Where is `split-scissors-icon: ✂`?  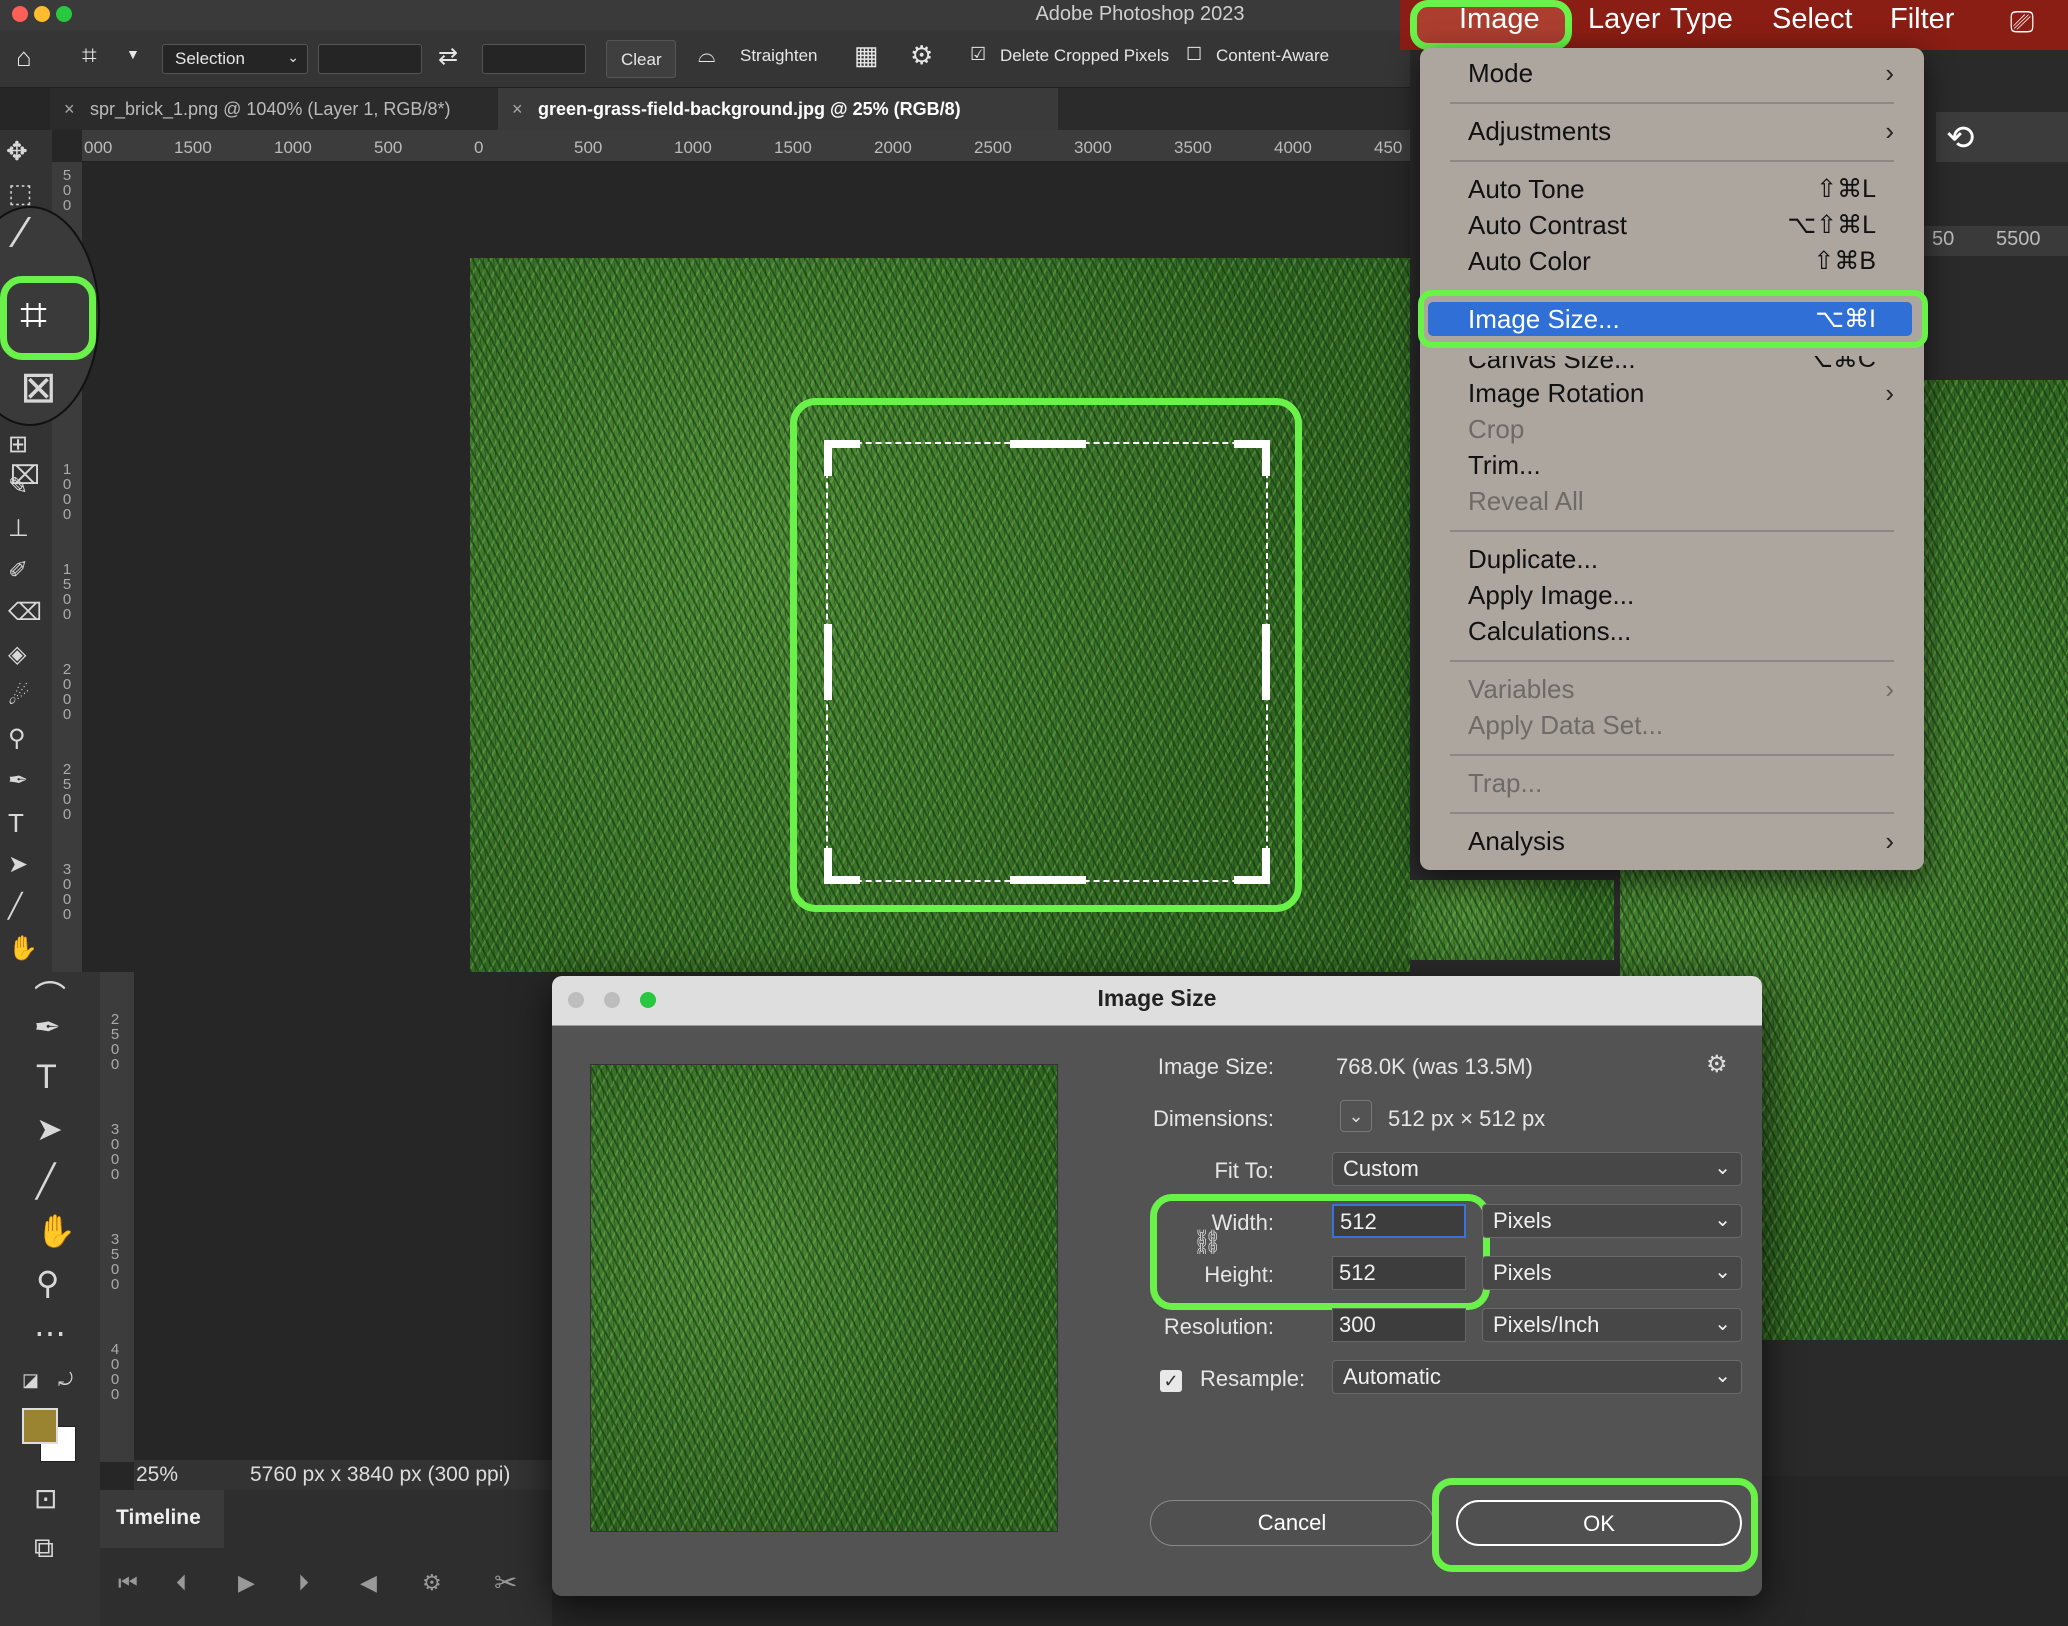
split-scissors-icon: ✂ is located at coordinates (505, 1582).